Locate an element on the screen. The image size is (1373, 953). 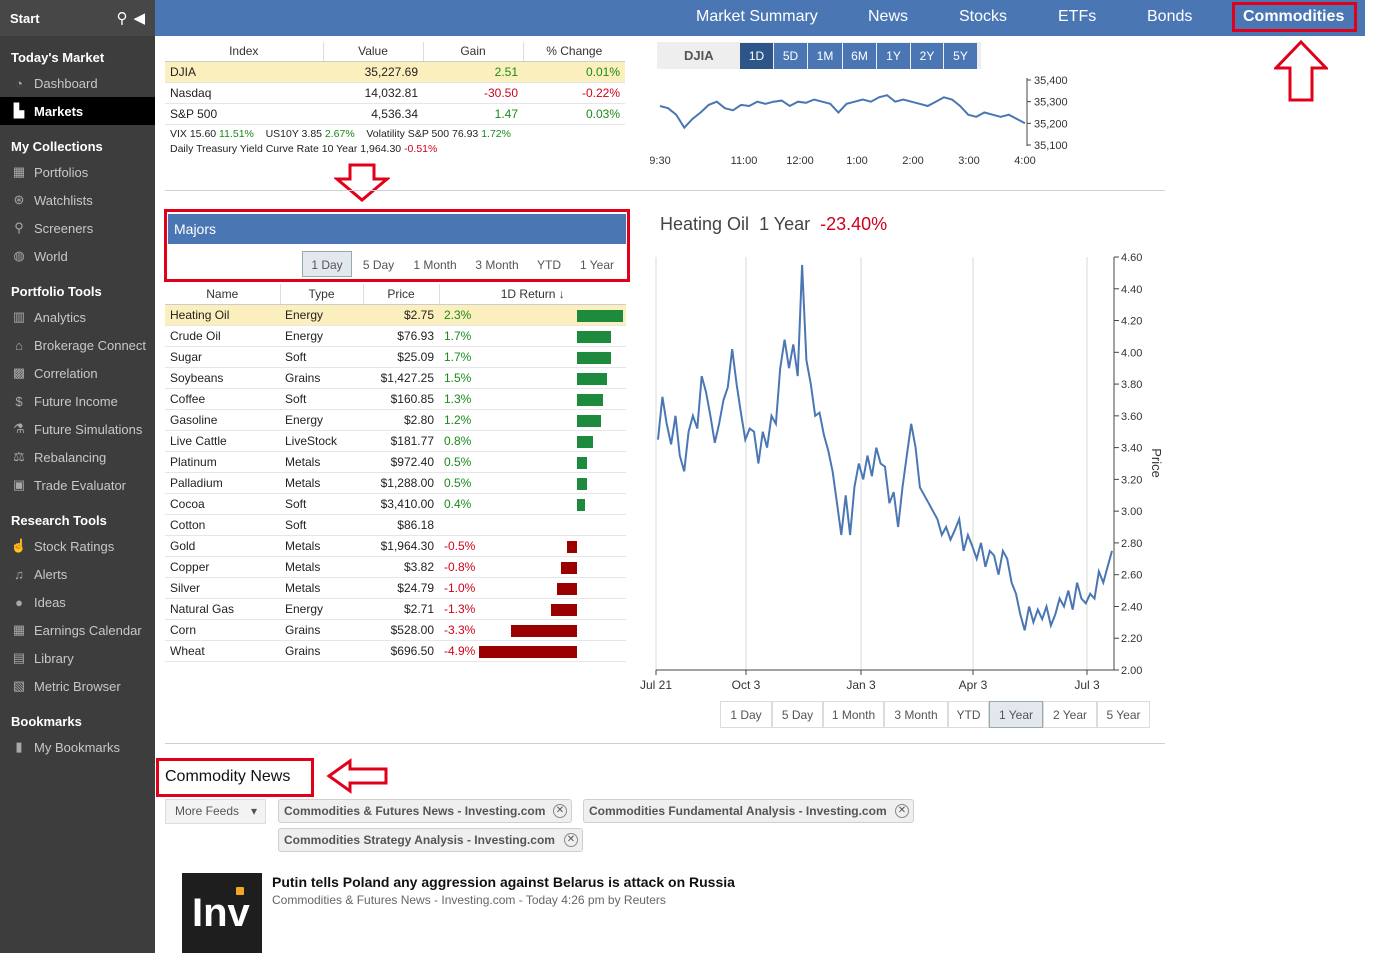
majors-row: Gasoline Energy $2.80 1.2% is located at coordinates (395, 420).